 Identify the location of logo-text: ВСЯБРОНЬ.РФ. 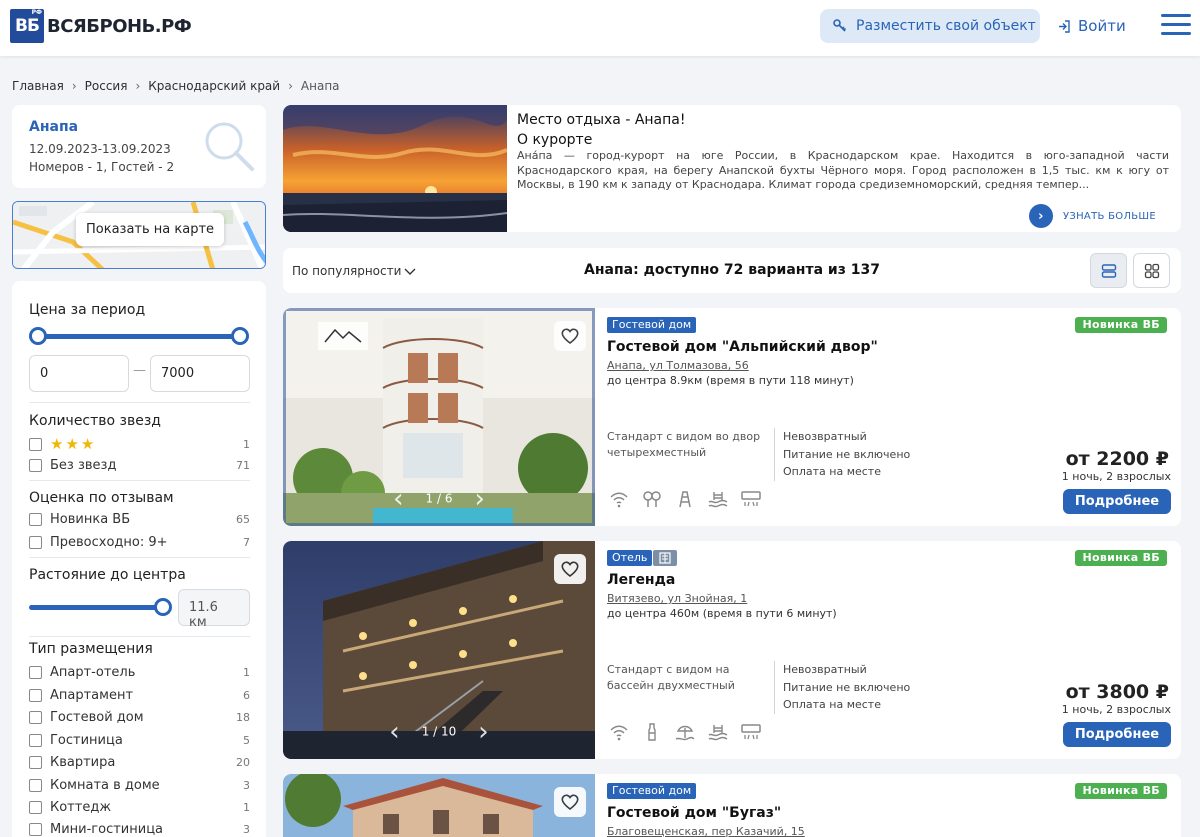
(119, 26).